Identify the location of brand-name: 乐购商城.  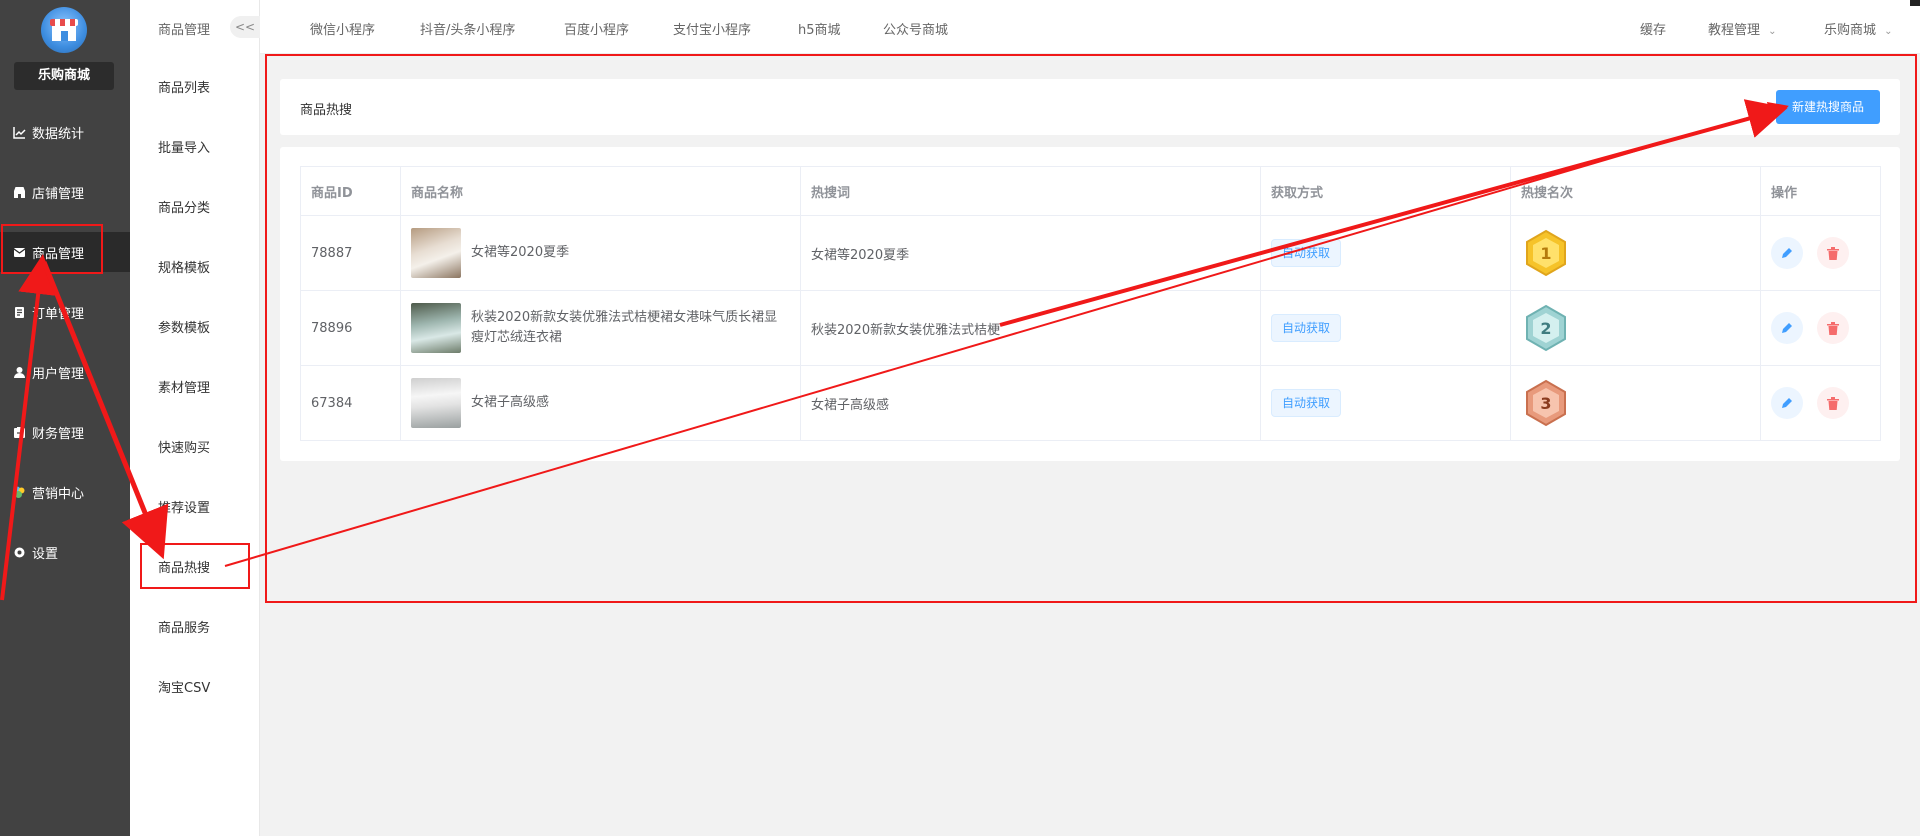
(64, 76).